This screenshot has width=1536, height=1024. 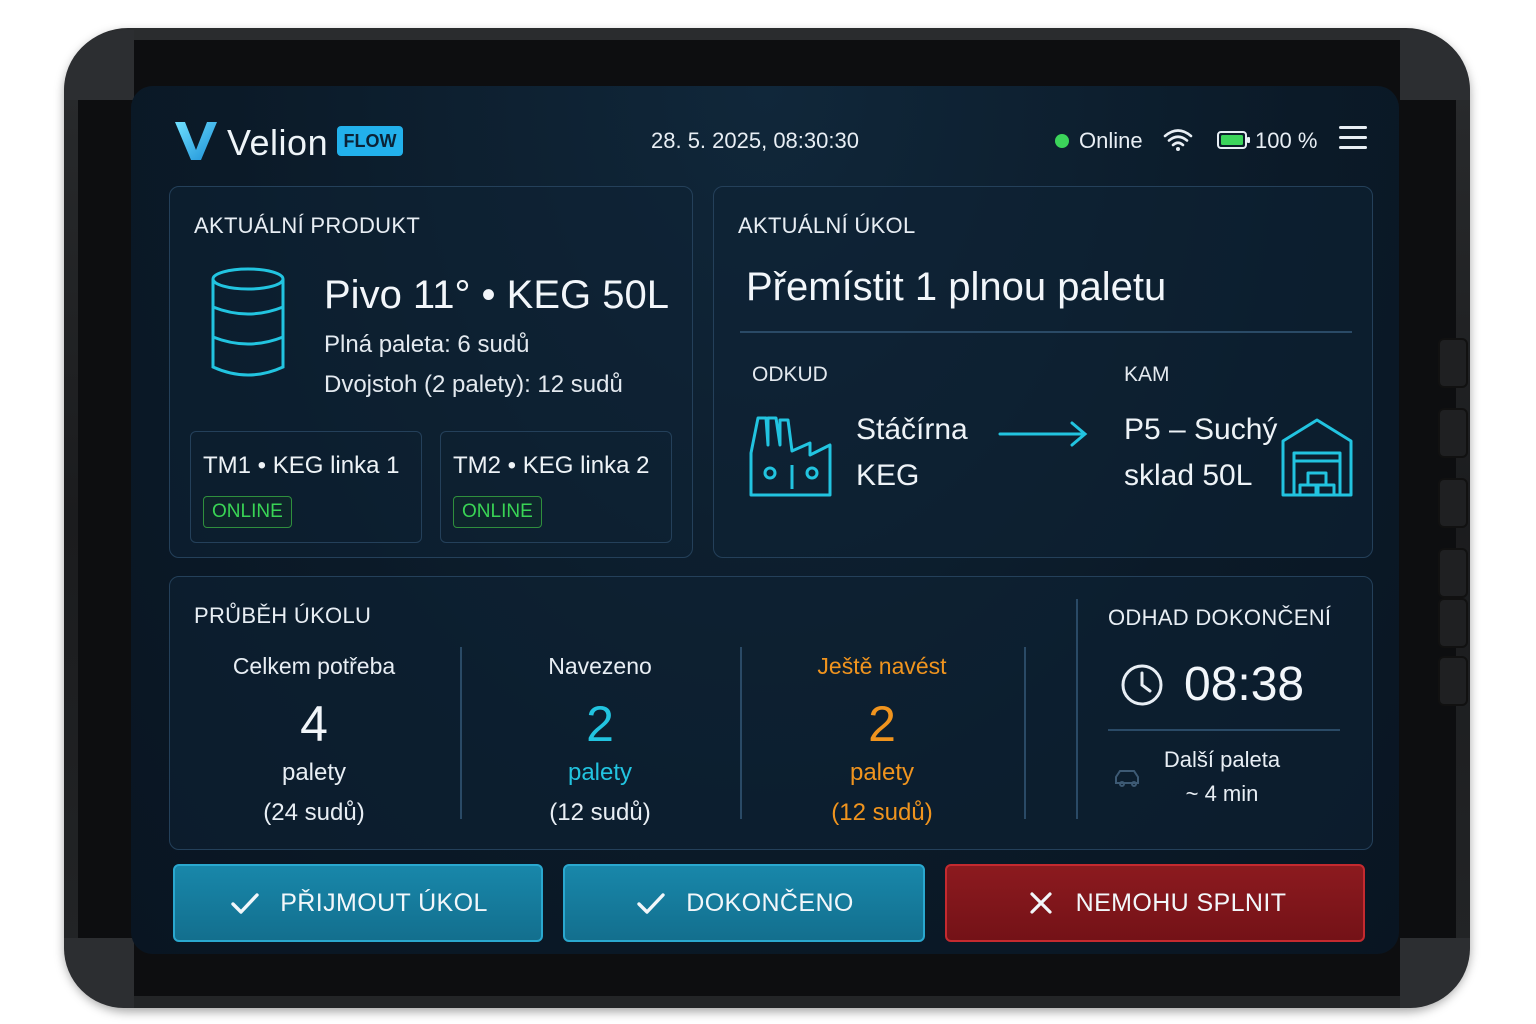 I want to click on online-dot-icon, so click(x=1062, y=141).